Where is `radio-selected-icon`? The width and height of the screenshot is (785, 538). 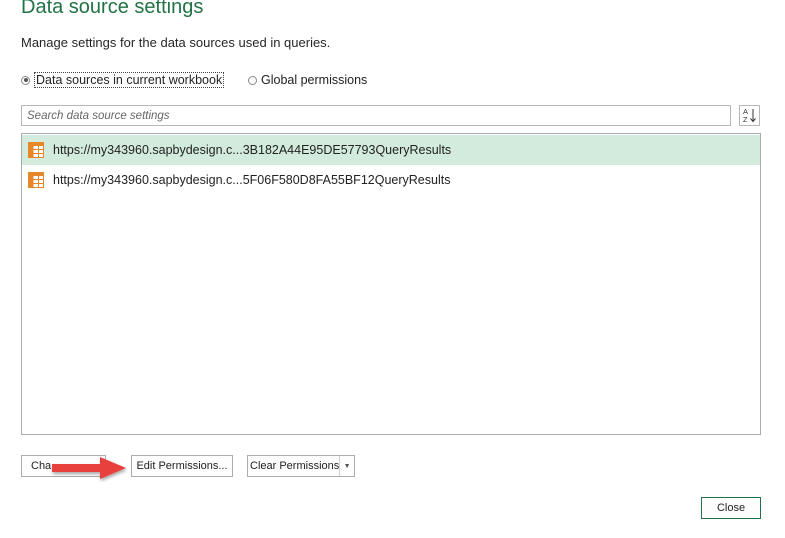 radio-selected-icon is located at coordinates (25, 80).